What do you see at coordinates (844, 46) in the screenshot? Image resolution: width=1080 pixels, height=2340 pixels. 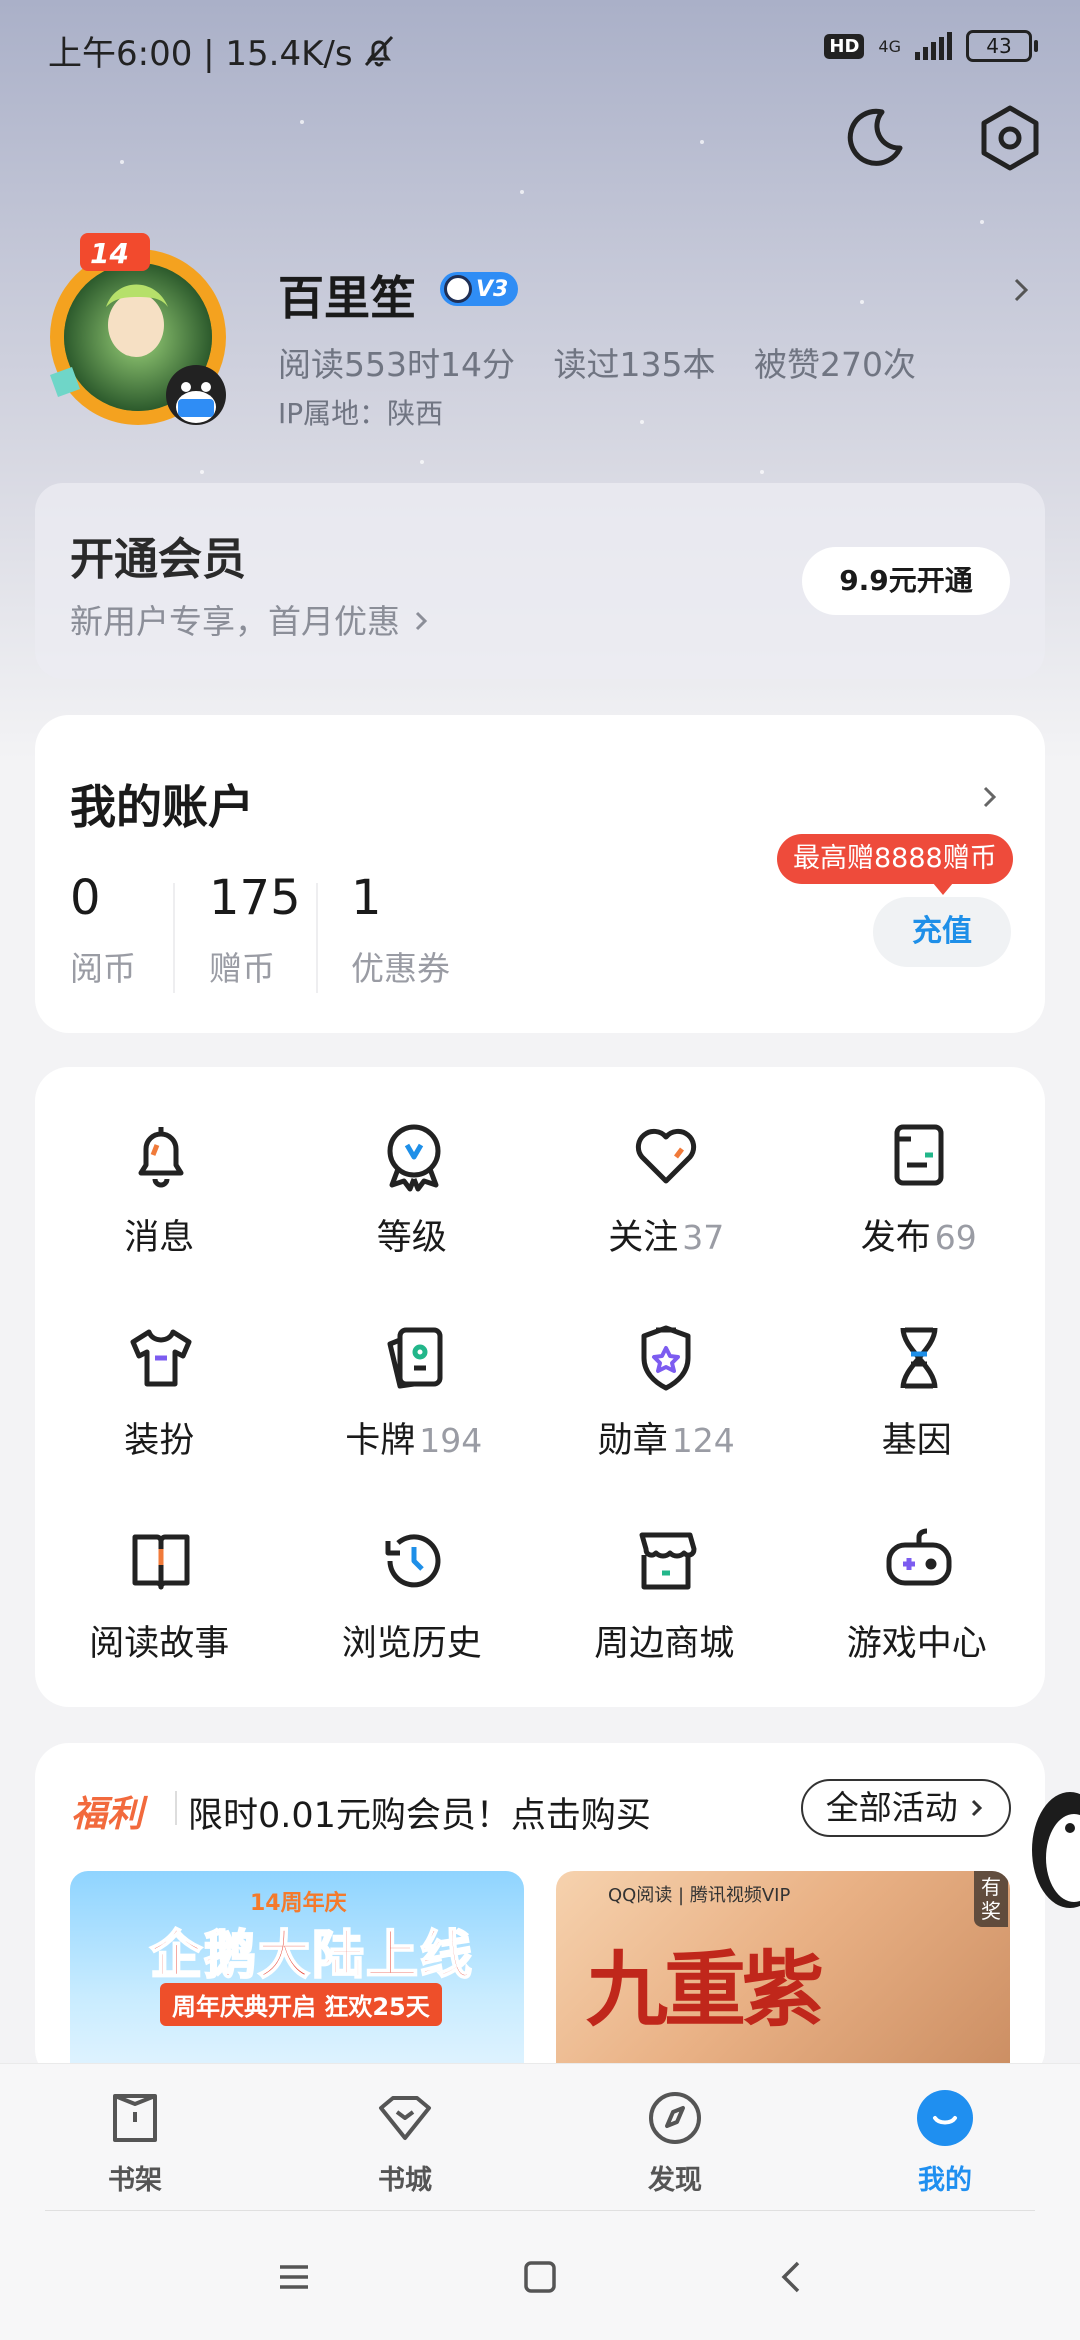 I see `hd-badge: HD` at bounding box center [844, 46].